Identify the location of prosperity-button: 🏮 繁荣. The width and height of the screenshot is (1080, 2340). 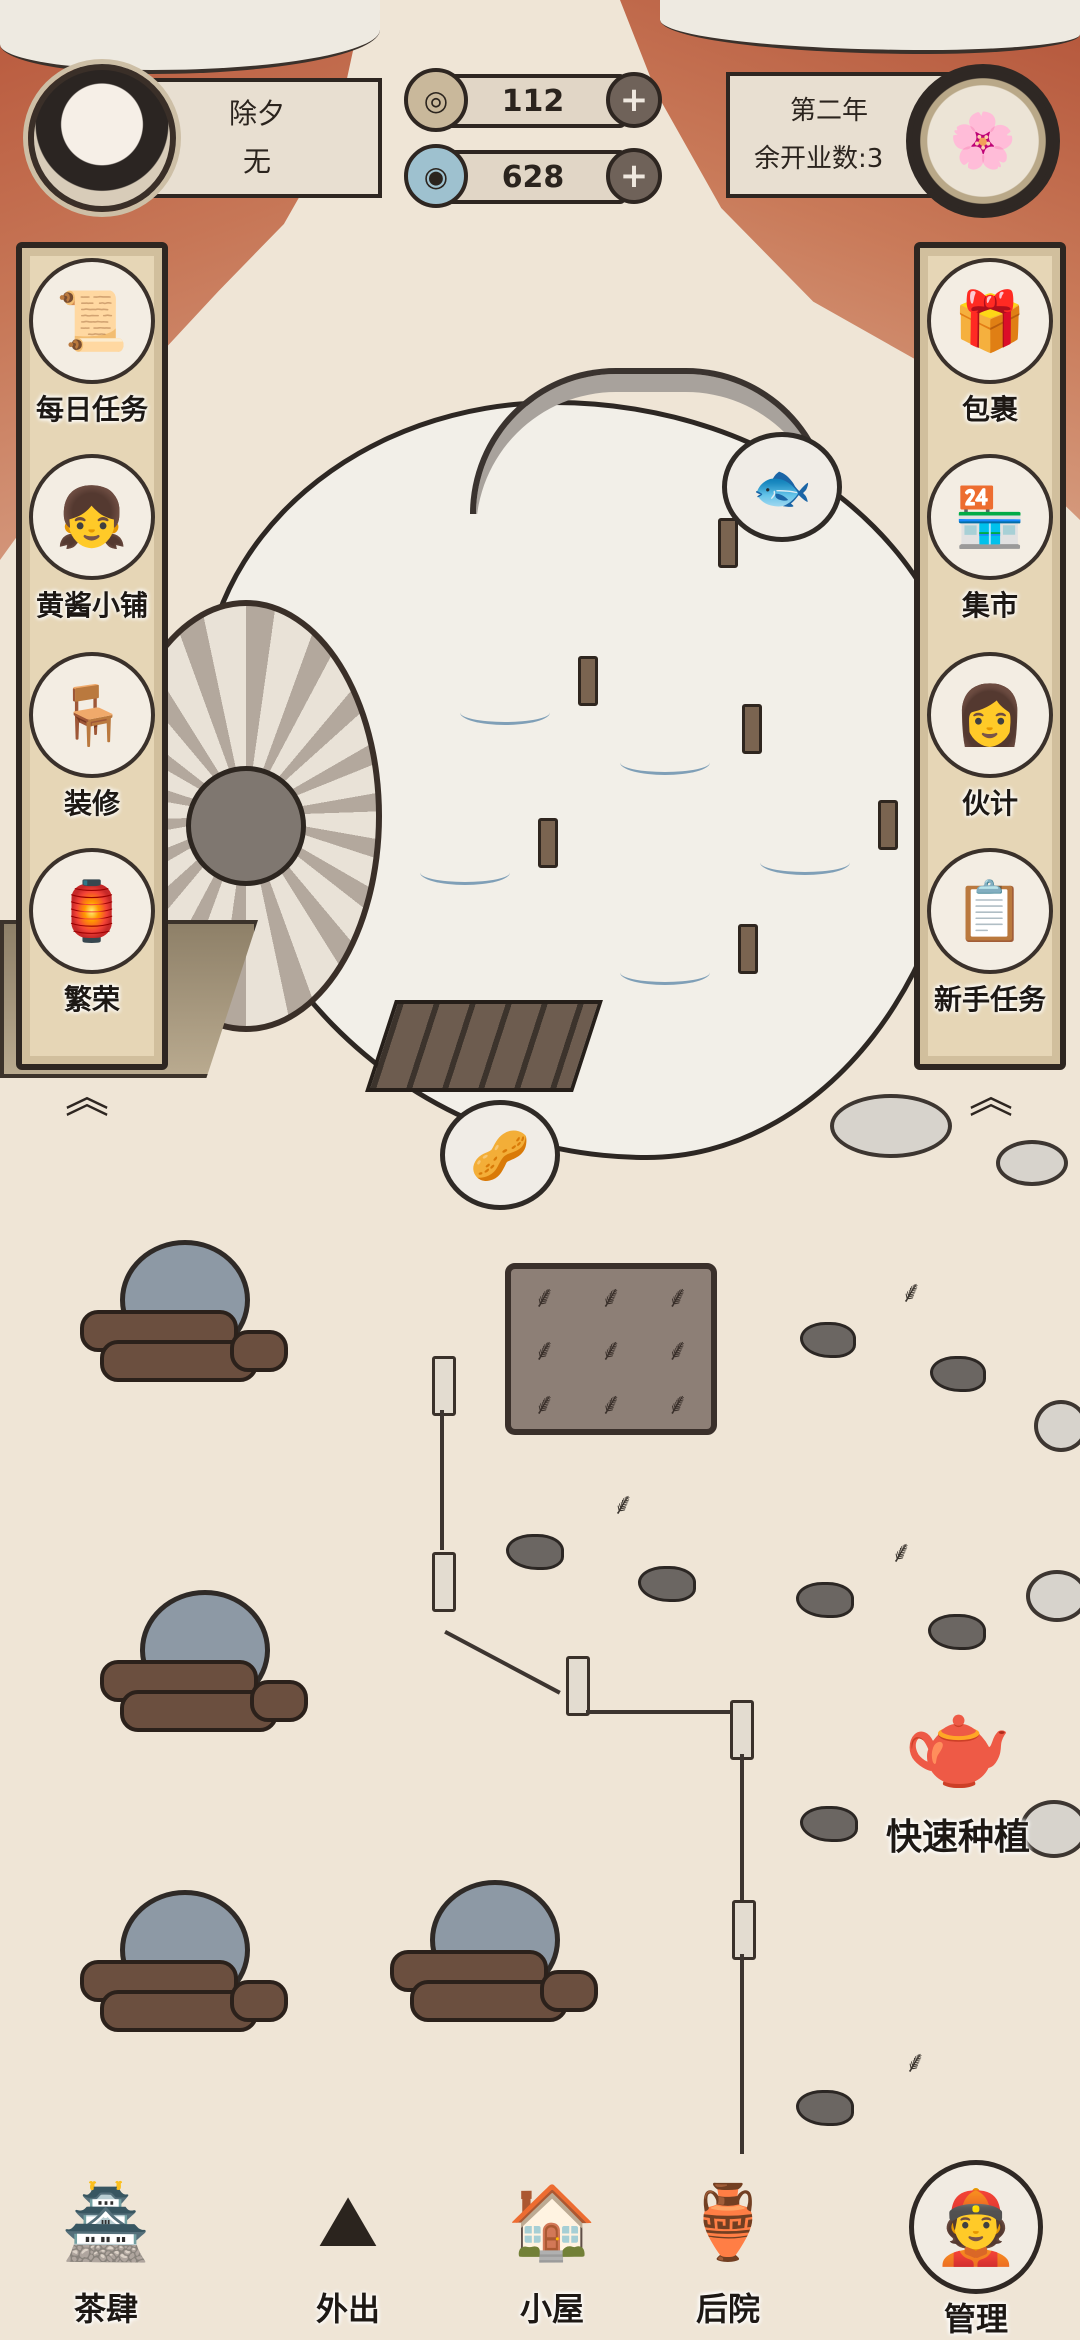
(92, 938).